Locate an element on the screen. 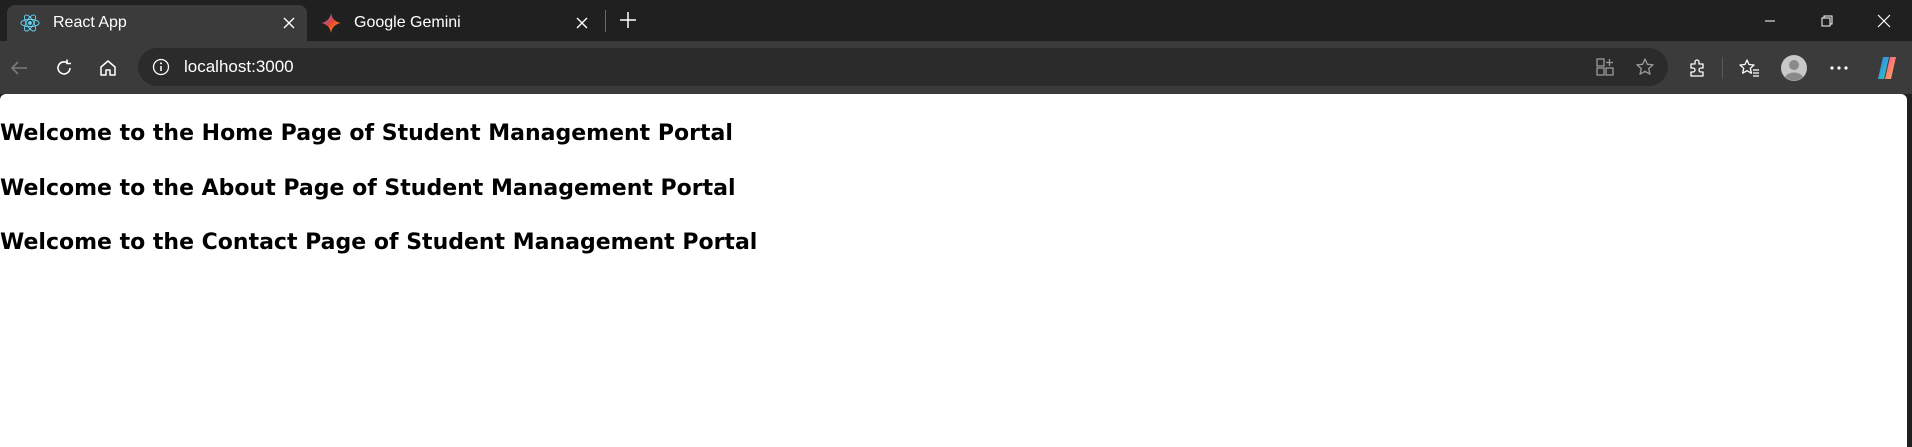  window-close-icon is located at coordinates (1883, 20).